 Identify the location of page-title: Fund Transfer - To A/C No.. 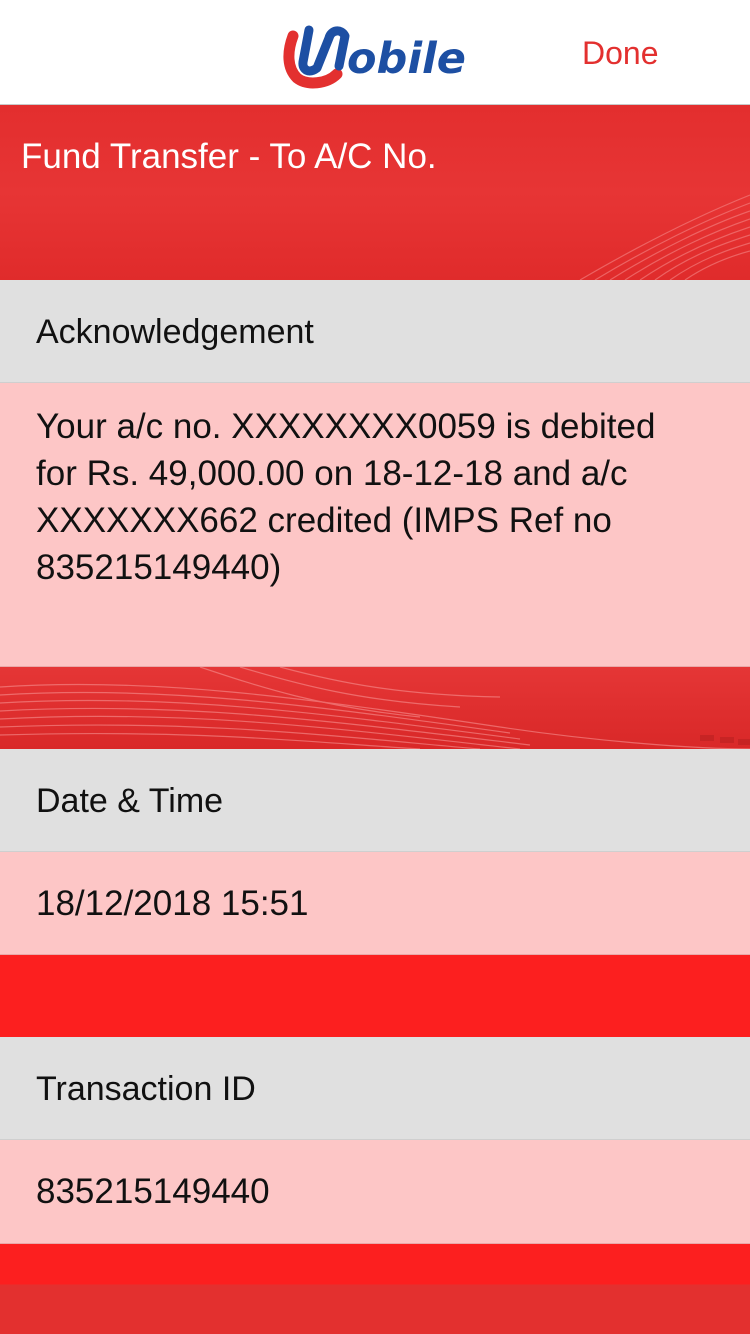
(229, 156).